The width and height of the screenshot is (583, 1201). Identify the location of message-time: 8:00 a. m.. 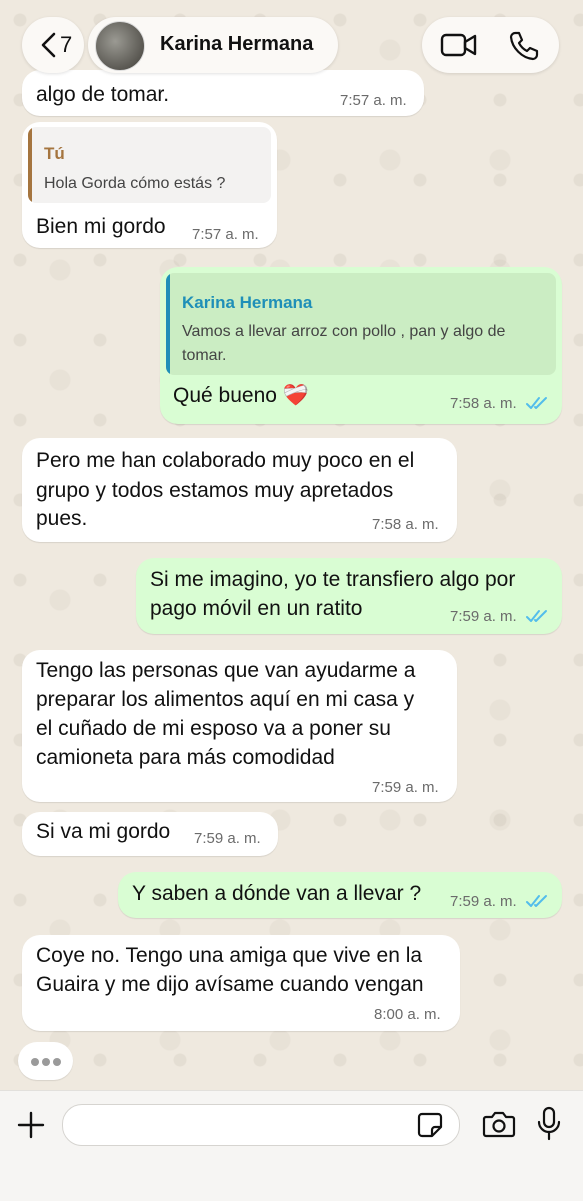
(407, 1014).